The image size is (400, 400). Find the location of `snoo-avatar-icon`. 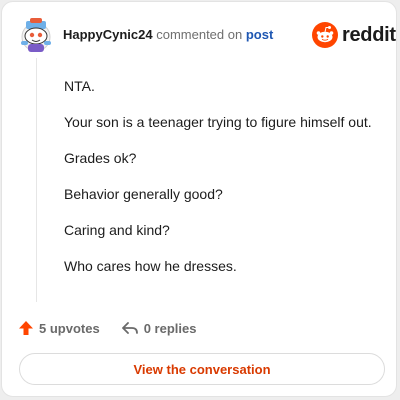

snoo-avatar-icon is located at coordinates (36, 35).